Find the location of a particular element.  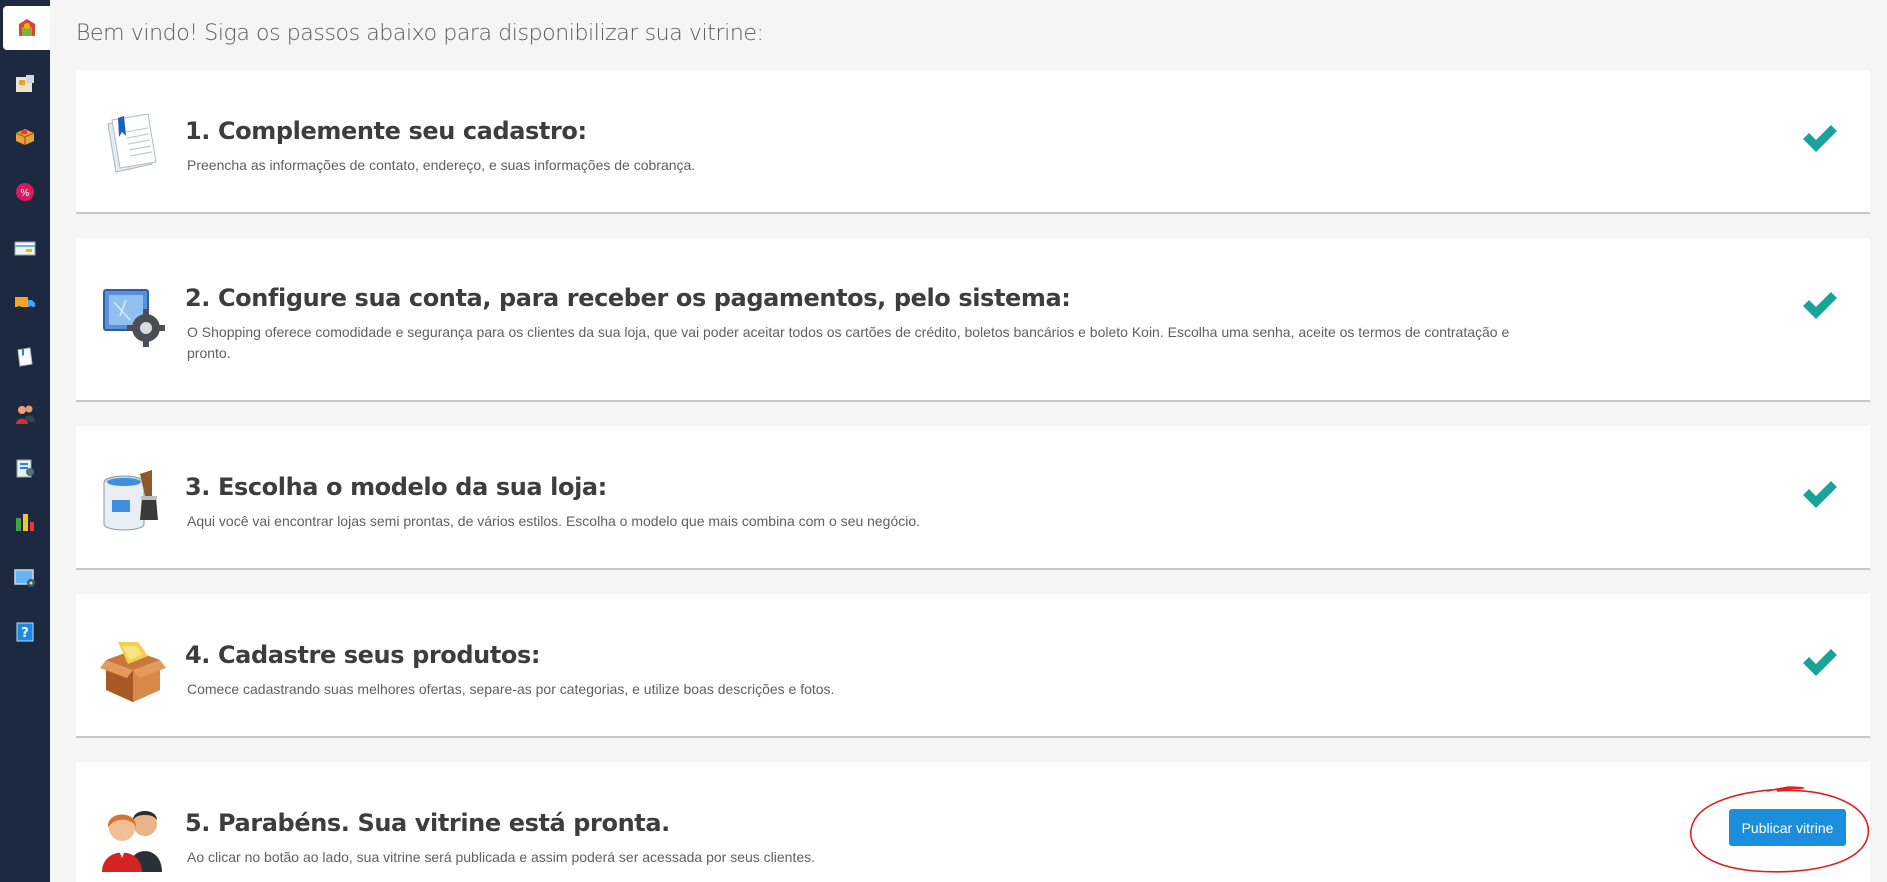

sidebar-item-payments is located at coordinates (25, 248).